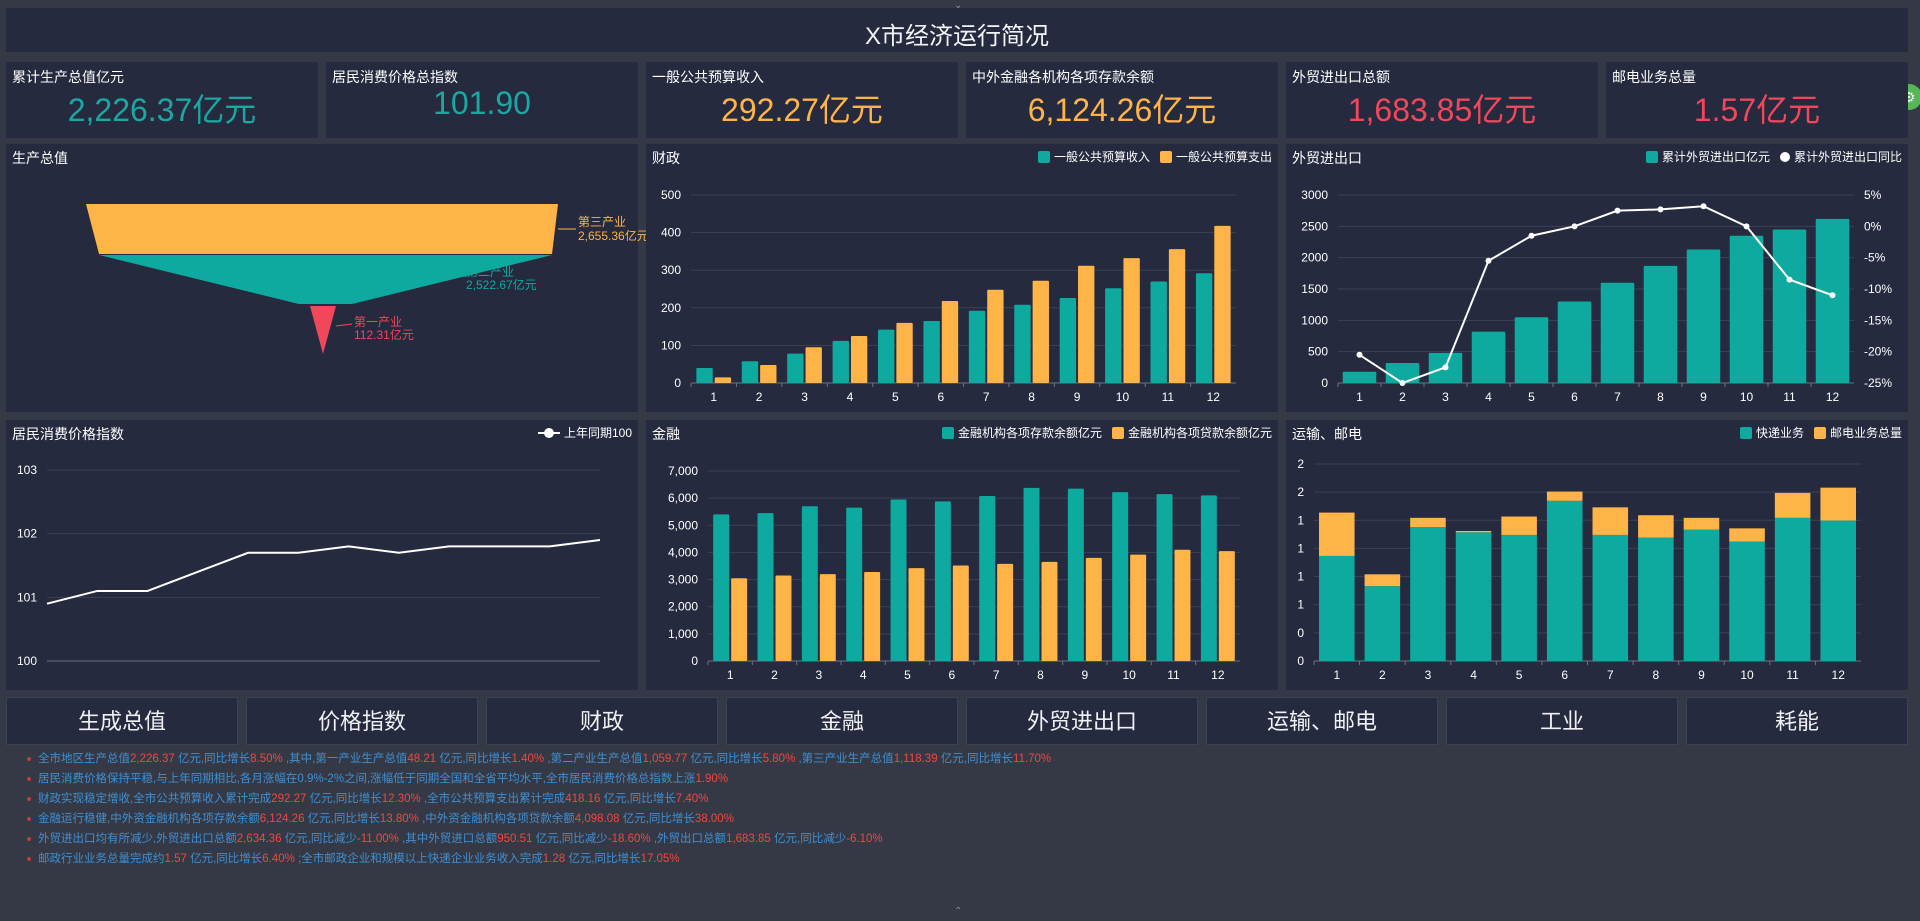  I want to click on y-tick-label: 100, so click(671, 345).